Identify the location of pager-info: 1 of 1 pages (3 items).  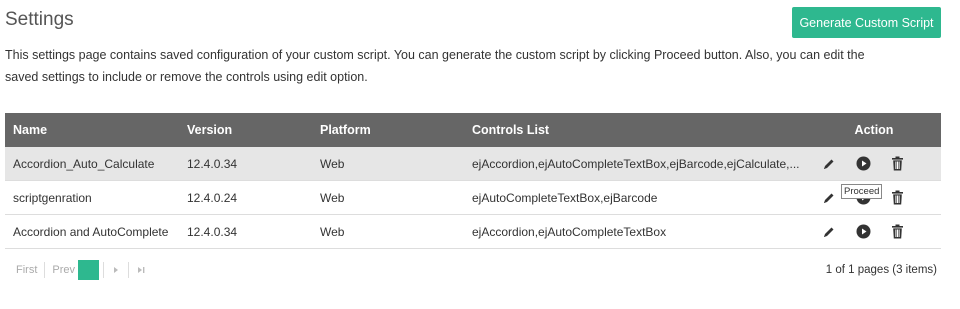
(881, 270).